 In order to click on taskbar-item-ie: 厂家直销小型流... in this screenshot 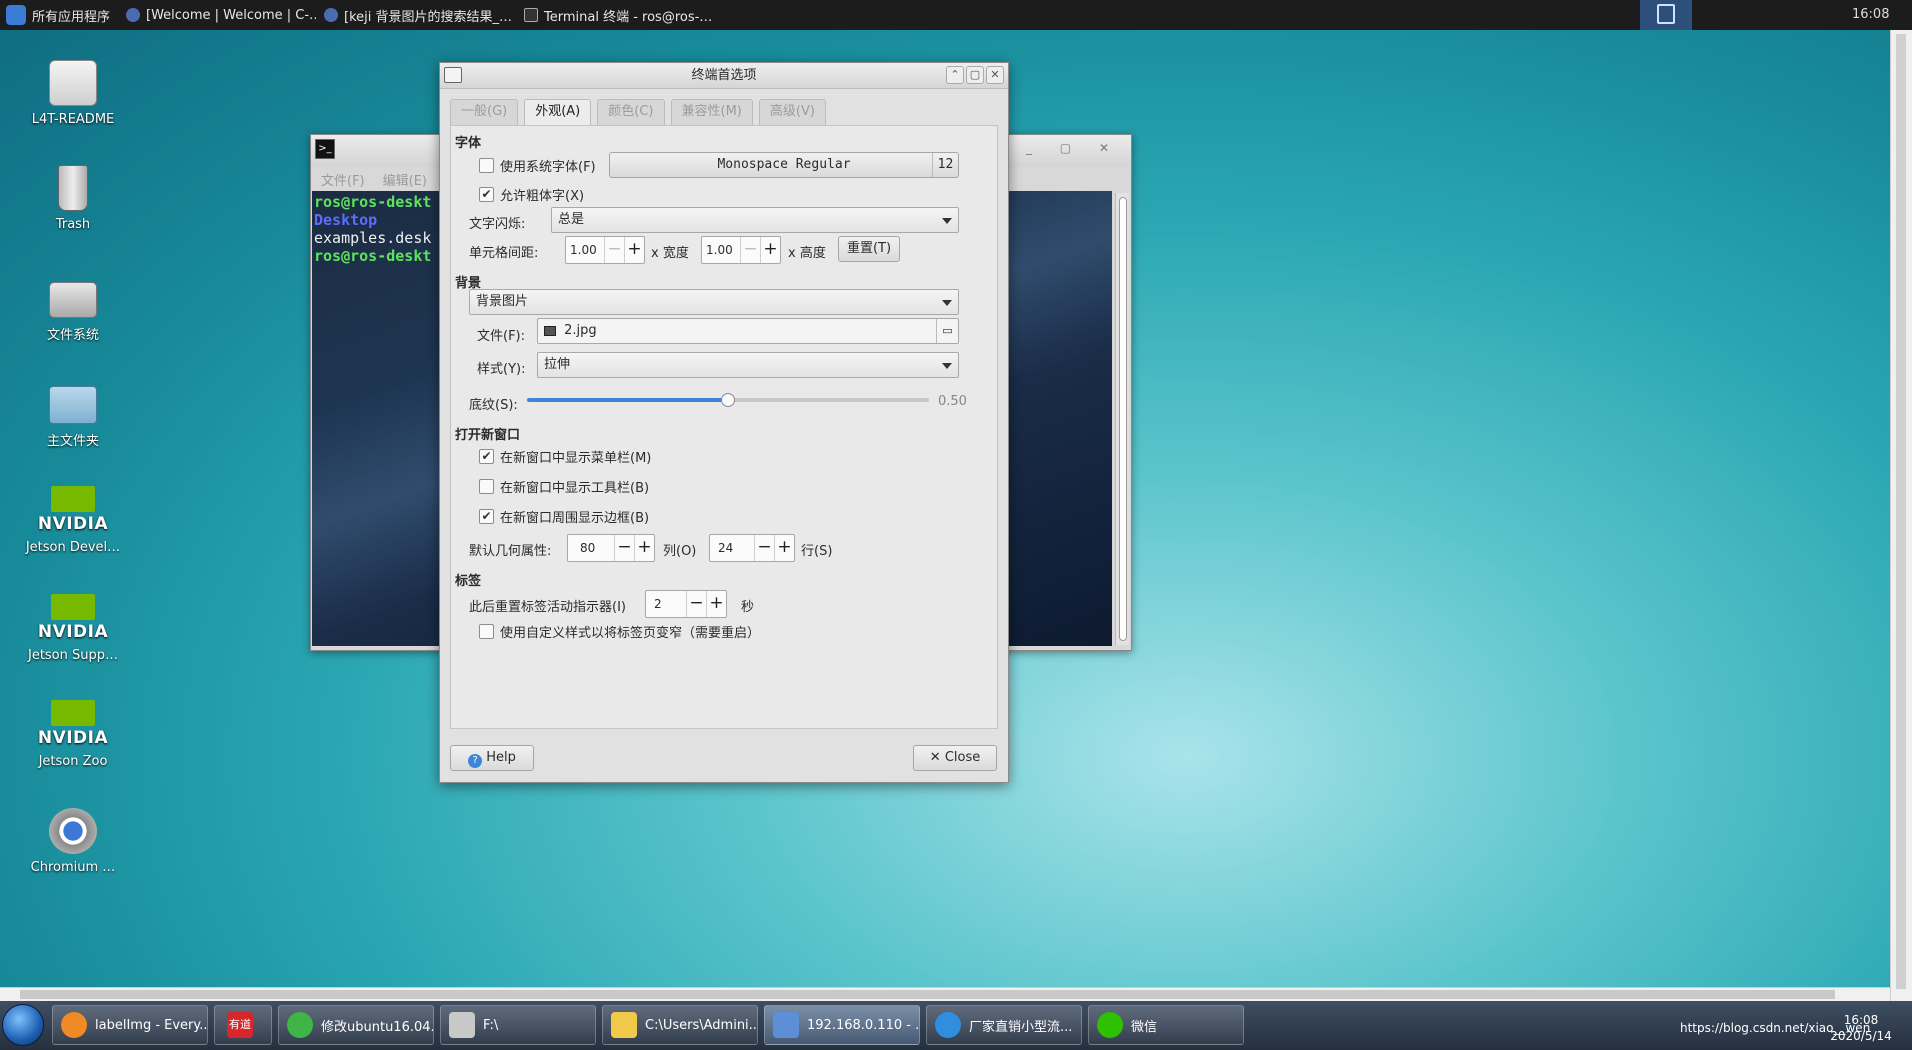, I will do `click(1004, 1025)`.